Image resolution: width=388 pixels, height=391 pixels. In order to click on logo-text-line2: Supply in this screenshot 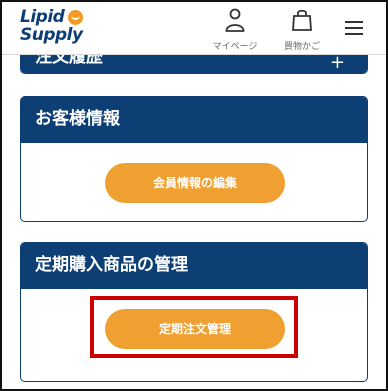, I will do `click(51, 35)`.